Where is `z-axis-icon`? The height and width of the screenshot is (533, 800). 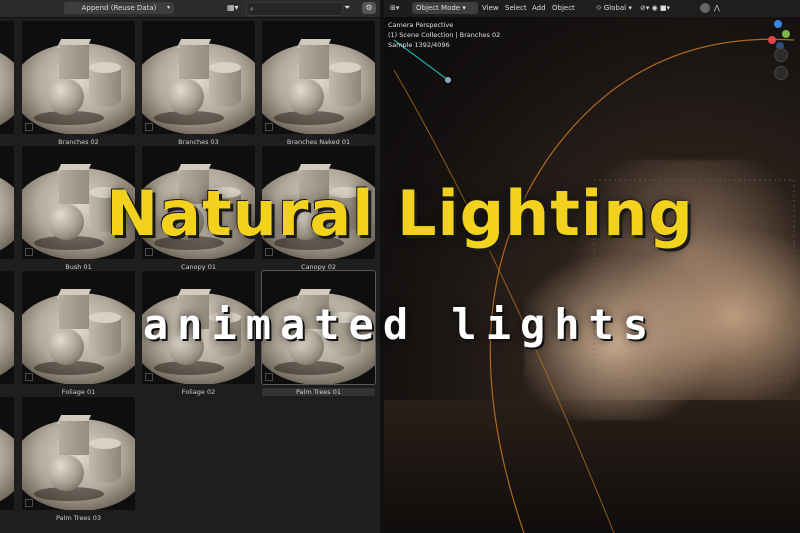
z-axis-icon is located at coordinates (778, 24).